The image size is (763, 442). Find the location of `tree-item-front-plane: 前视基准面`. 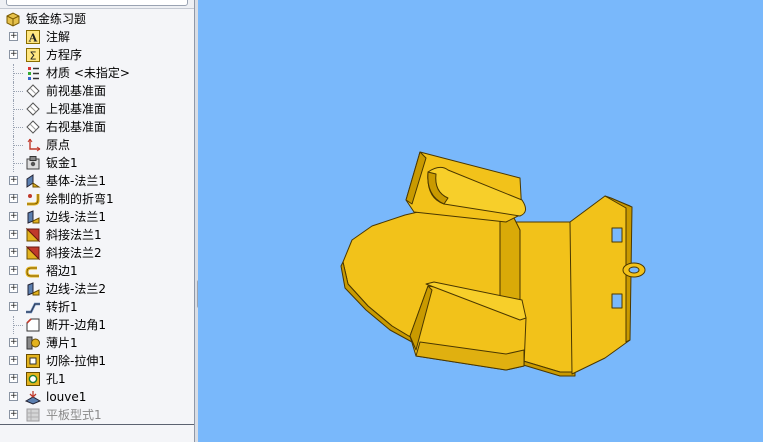

tree-item-front-plane: 前视基准面 is located at coordinates (97, 91).